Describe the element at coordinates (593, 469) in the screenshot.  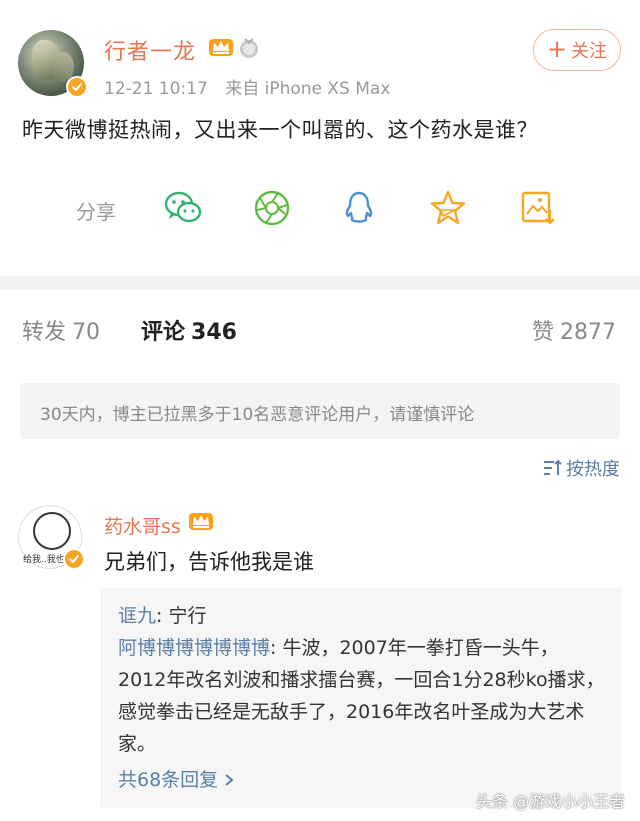
I see `sort-label: 按热度` at that location.